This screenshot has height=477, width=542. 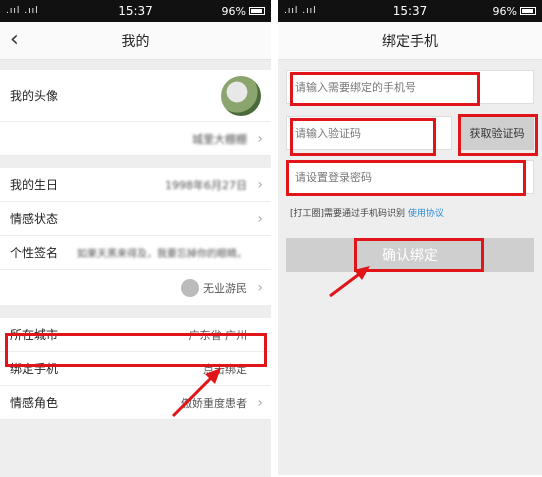 What do you see at coordinates (135, 185) in the screenshot?
I see `row-birthday: 我的生日 1998年6月27日 ›` at bounding box center [135, 185].